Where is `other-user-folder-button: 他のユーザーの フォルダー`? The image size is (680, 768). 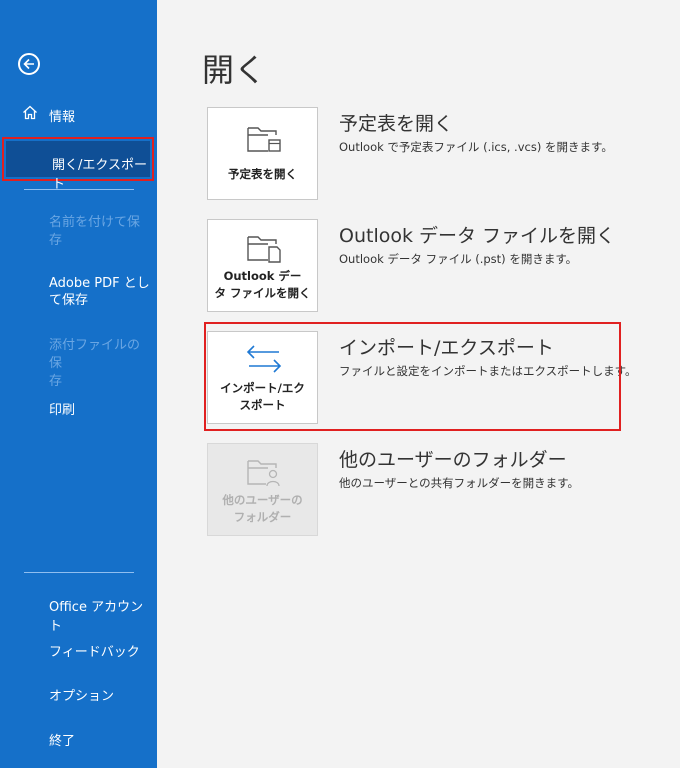
other-user-folder-button: 他のユーザーの フォルダー is located at coordinates (262, 489).